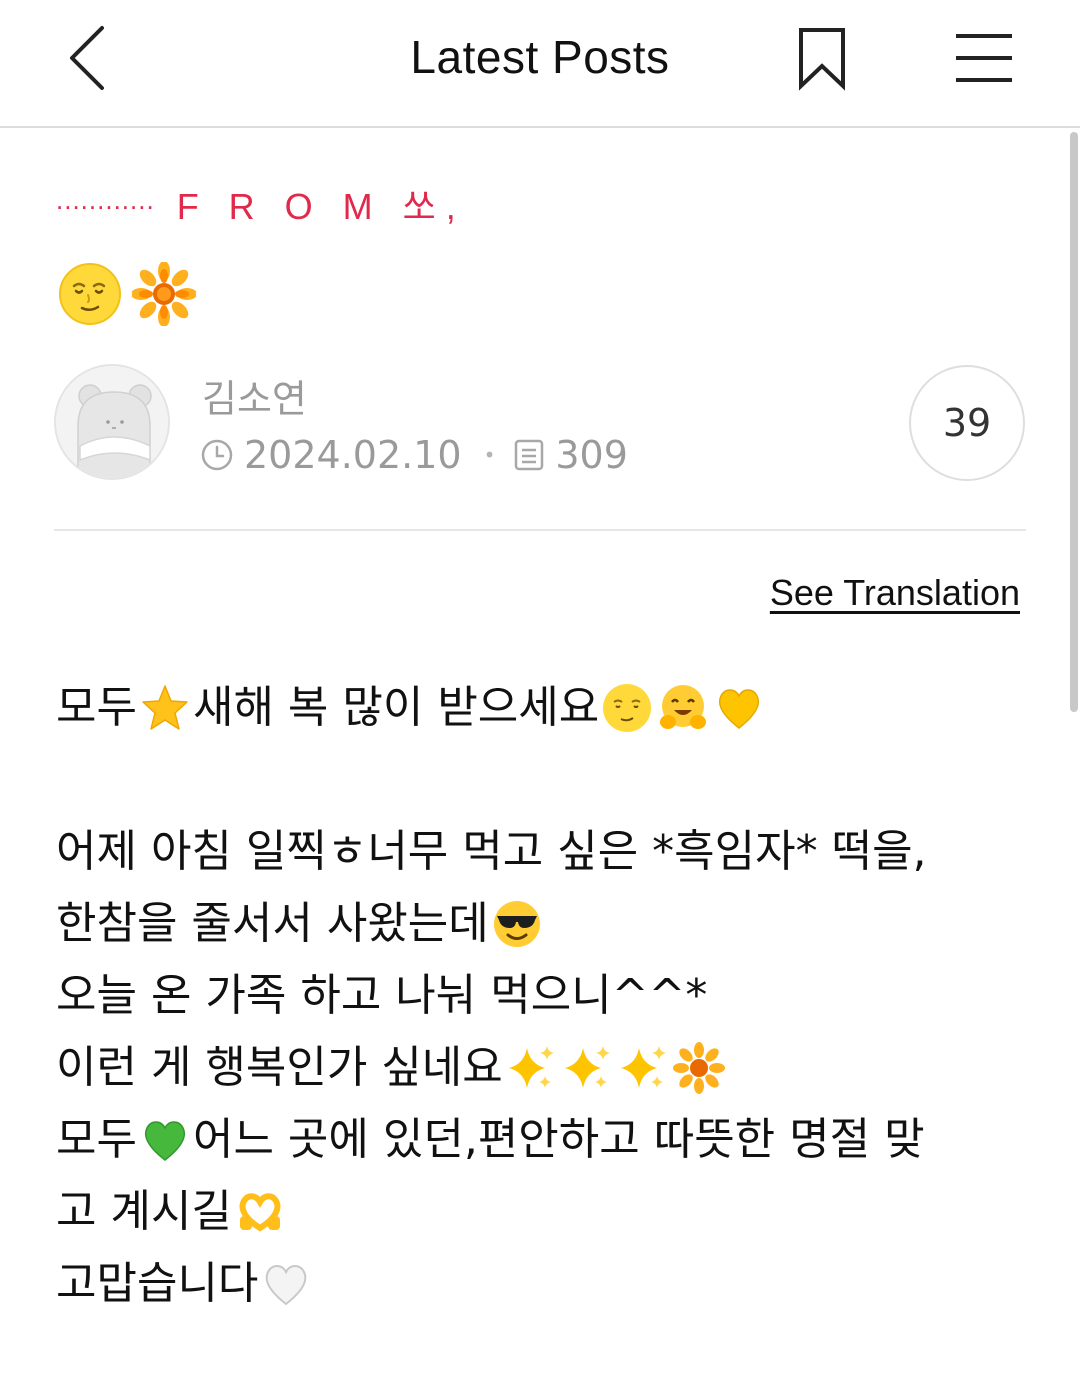  I want to click on body-text: 어제 아침 일찍ㅎ너무 먹고 싶은 *흑임자* 떡을,, so click(491, 851).